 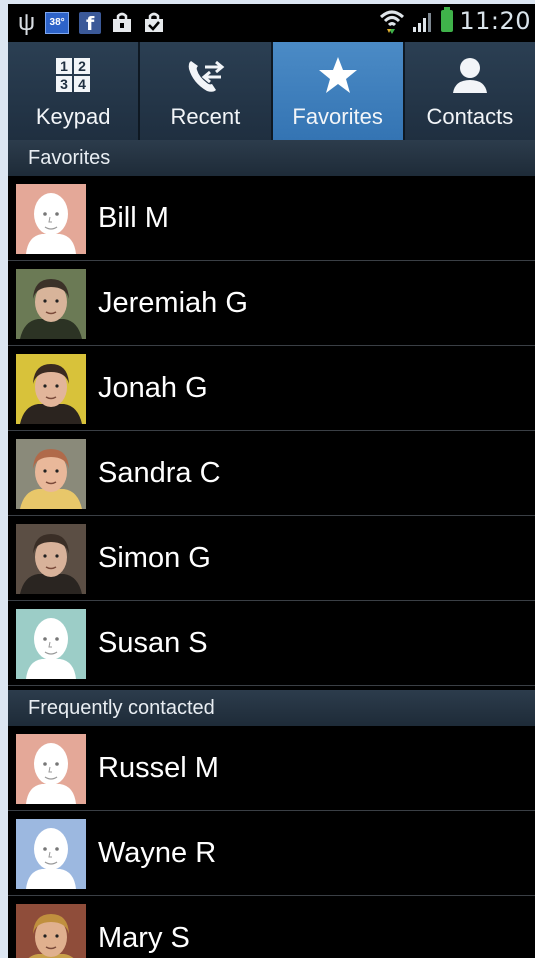 I want to click on tab-keypad: 1 2 3 4 Keypad, so click(x=74, y=91).